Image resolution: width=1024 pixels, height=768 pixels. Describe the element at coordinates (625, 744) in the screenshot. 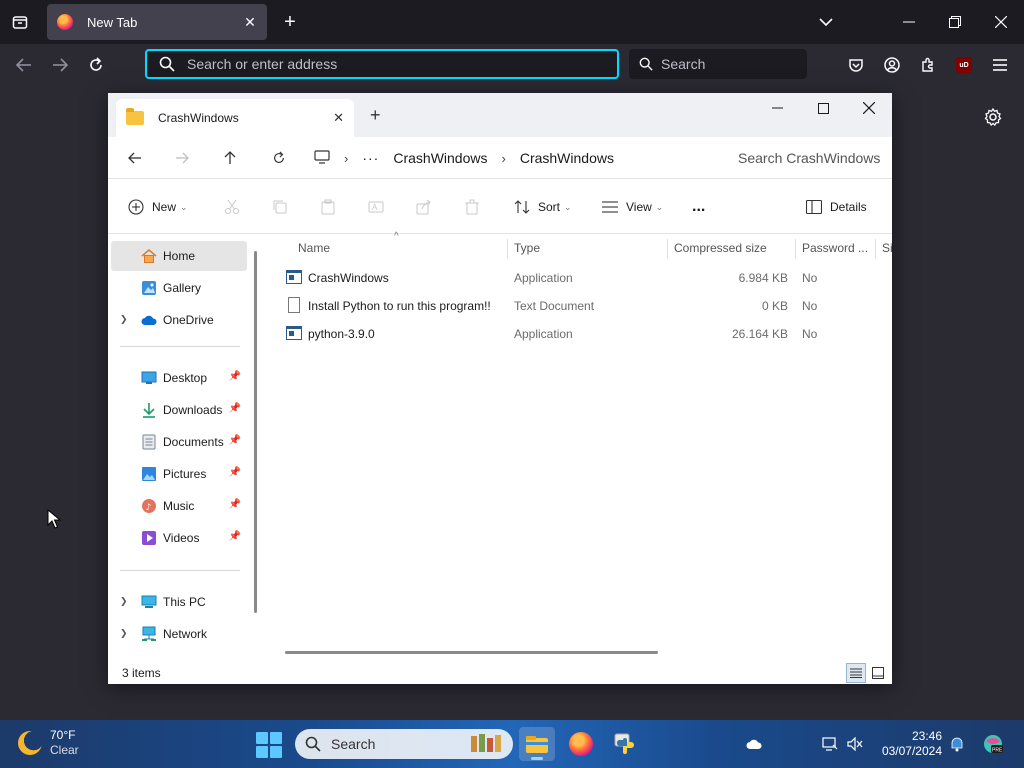

I see `taskbar-python-installer` at that location.